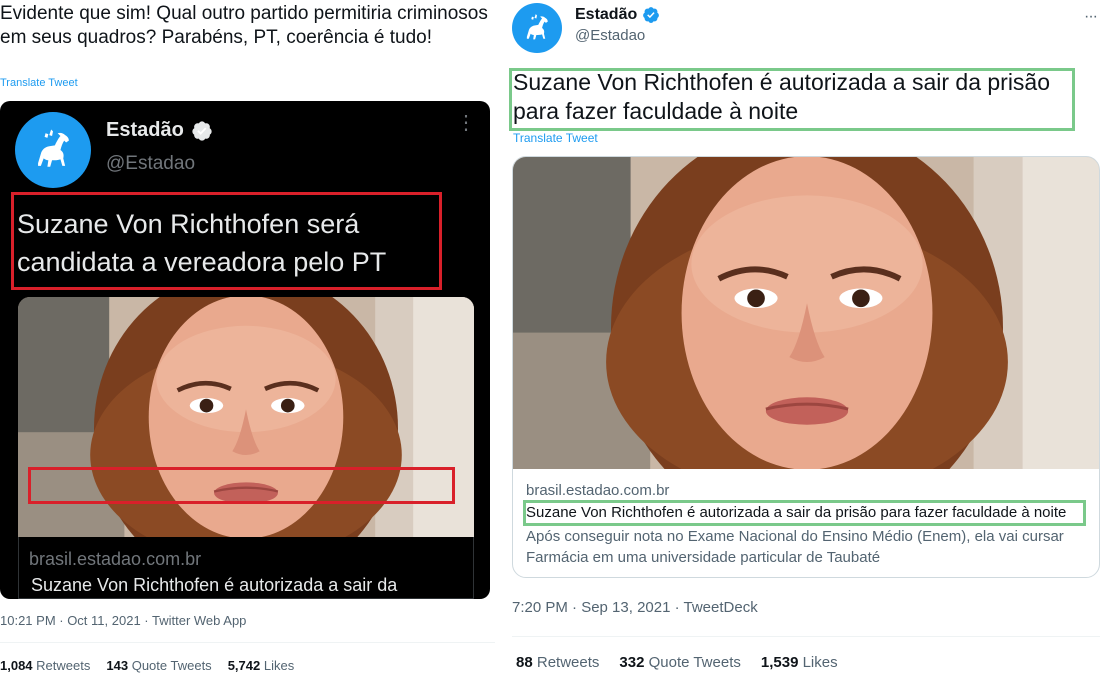  I want to click on likes-stat: 5,742 Likes, so click(261, 665).